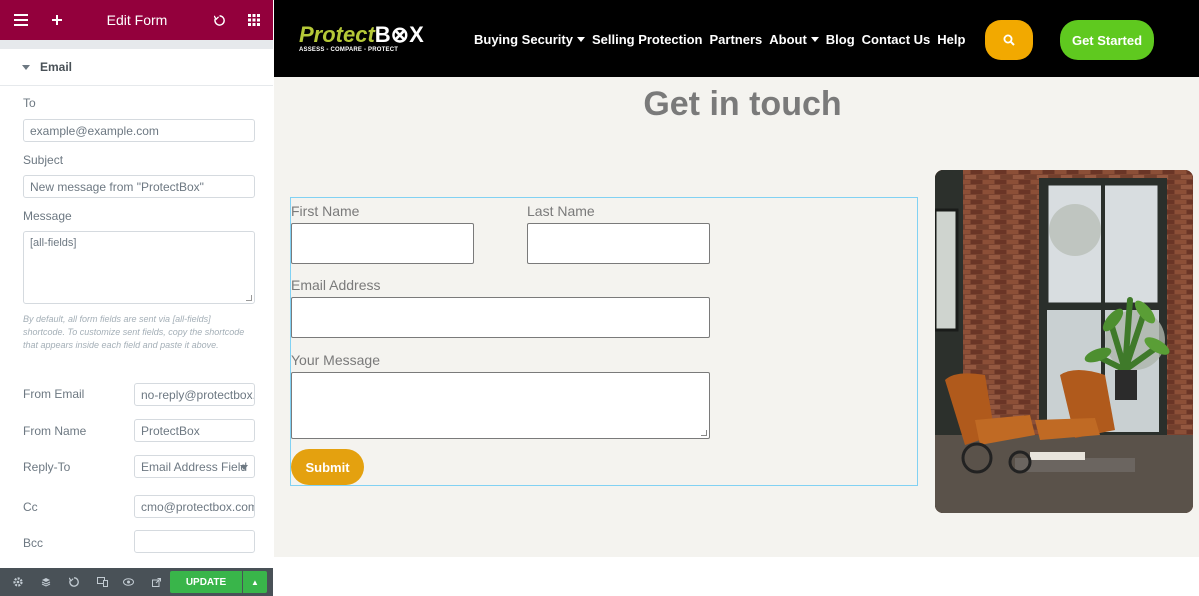  I want to click on bcc-input, so click(194, 541).